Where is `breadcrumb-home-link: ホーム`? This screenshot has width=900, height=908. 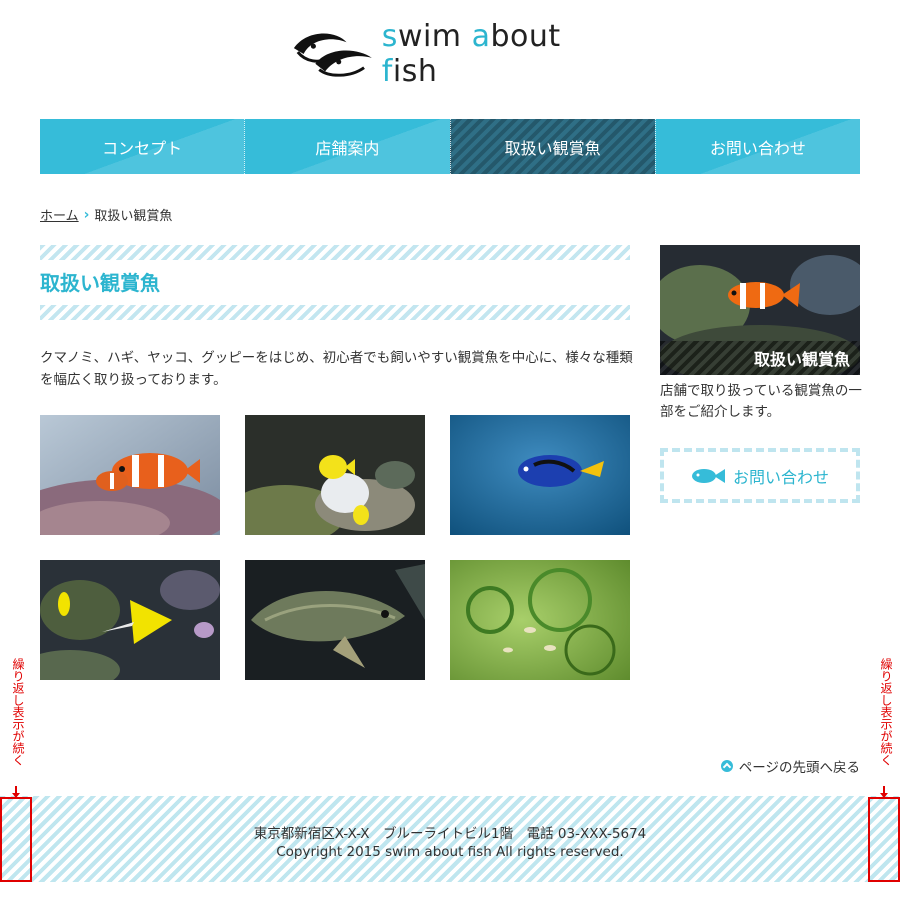
breadcrumb-home-link: ホーム is located at coordinates (59, 214).